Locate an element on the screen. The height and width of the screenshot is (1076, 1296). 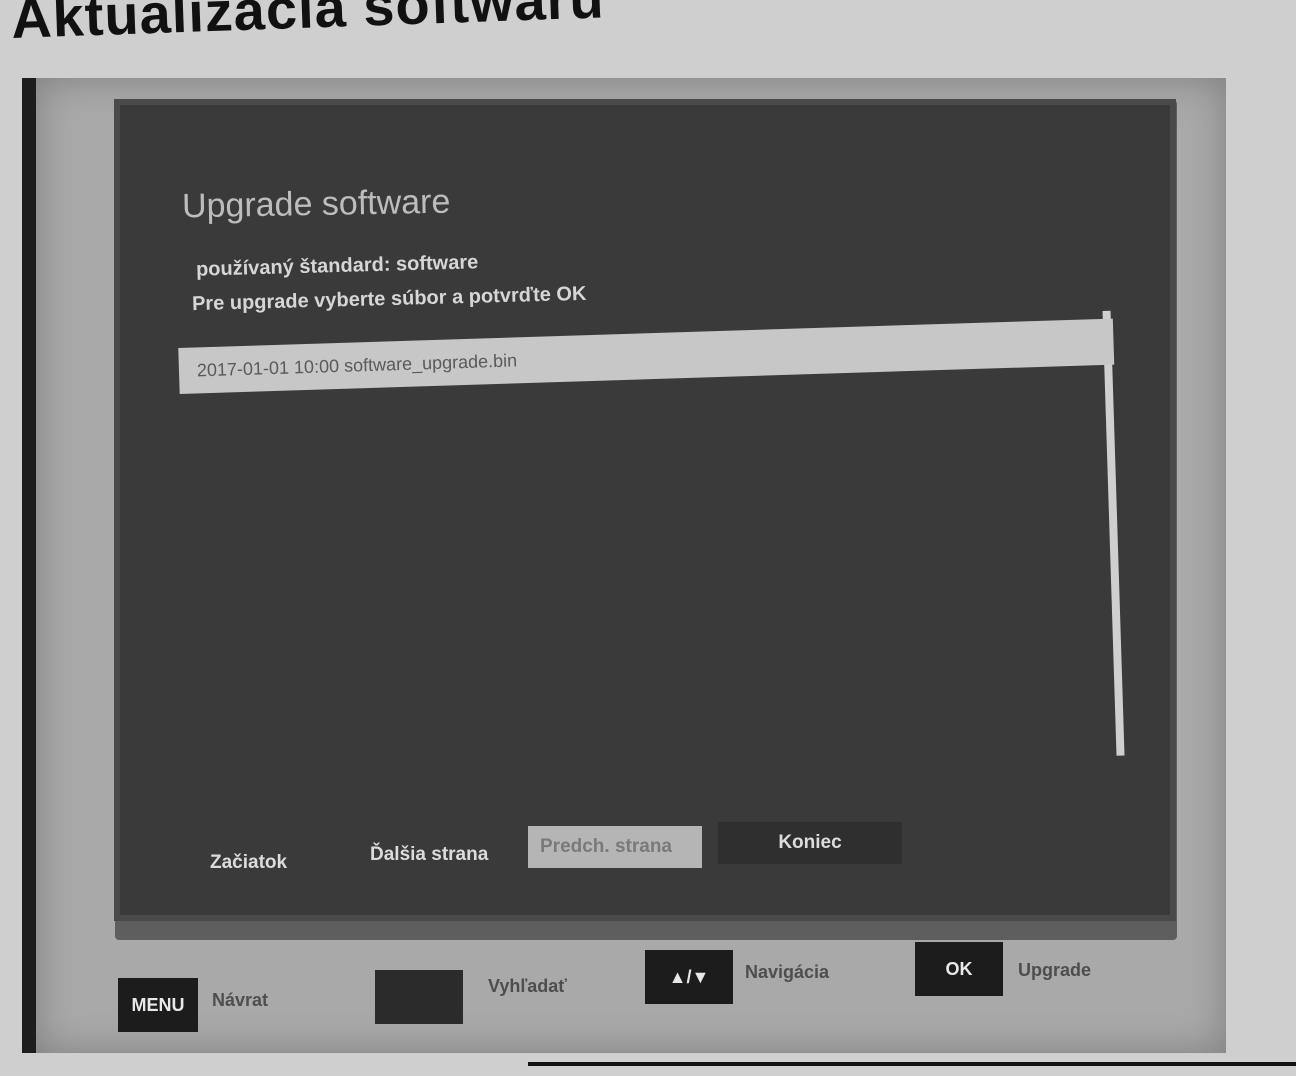
arrow-keys-label: Navigácia is located at coordinates (787, 972).